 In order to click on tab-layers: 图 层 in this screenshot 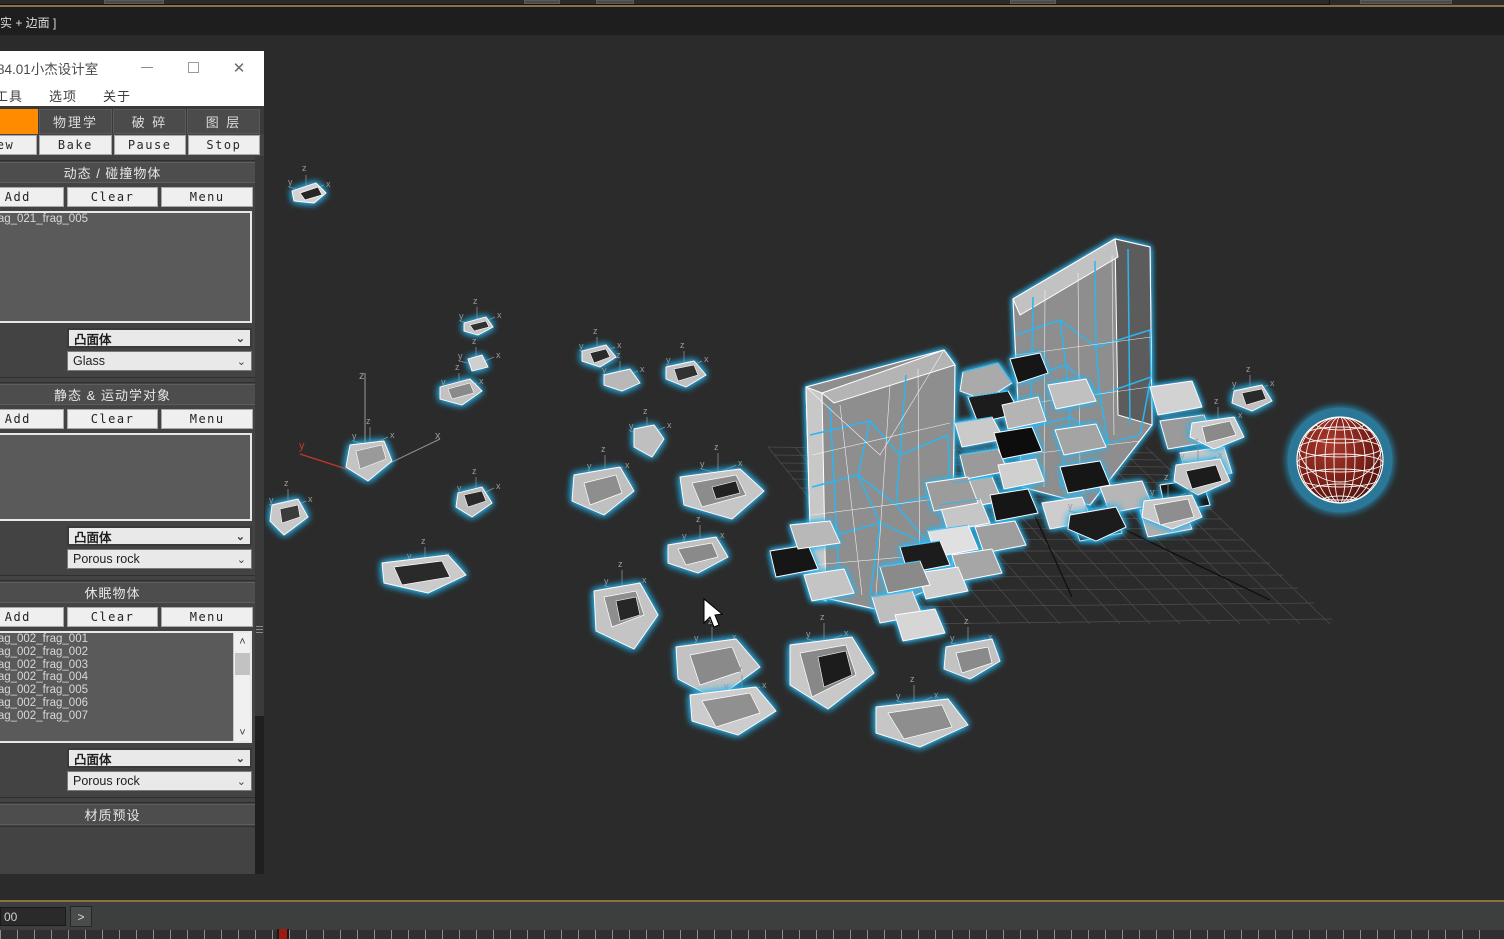, I will do `click(223, 121)`.